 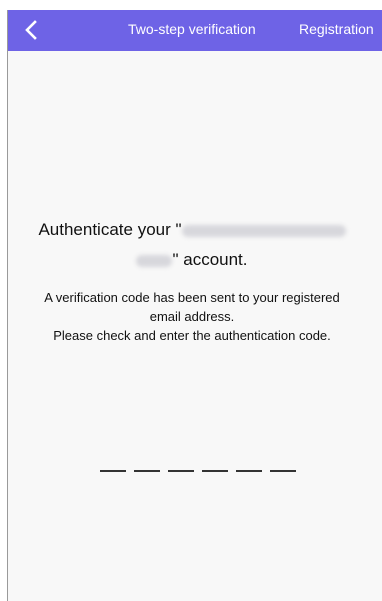 I want to click on auth-suffix: " account., so click(x=210, y=259).